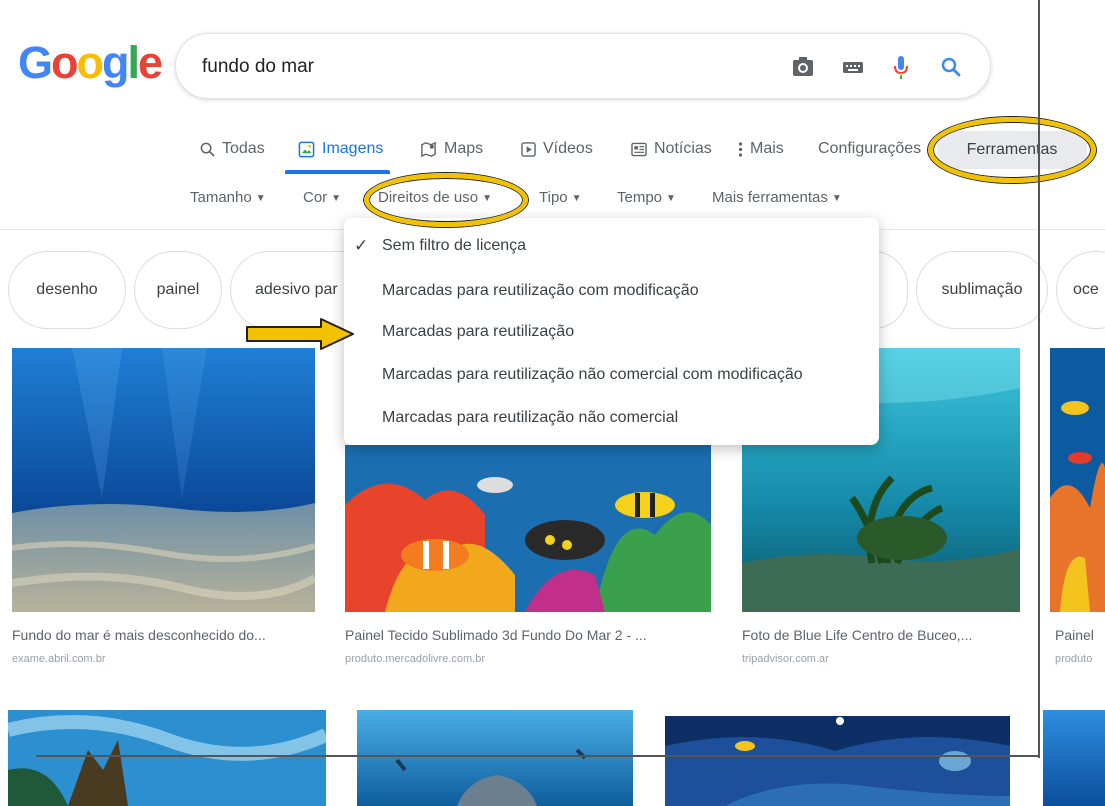  What do you see at coordinates (300, 334) in the screenshot?
I see `annotation-arrow-icon` at bounding box center [300, 334].